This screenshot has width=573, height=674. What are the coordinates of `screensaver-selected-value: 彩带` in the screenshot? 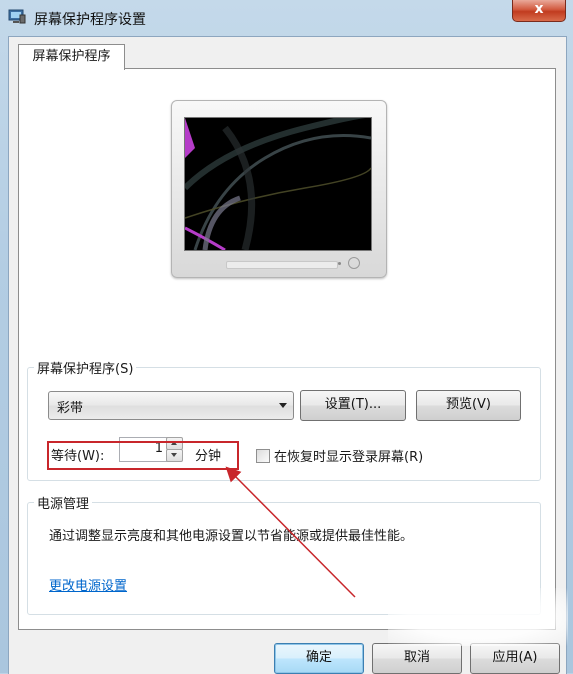 It's located at (70, 408).